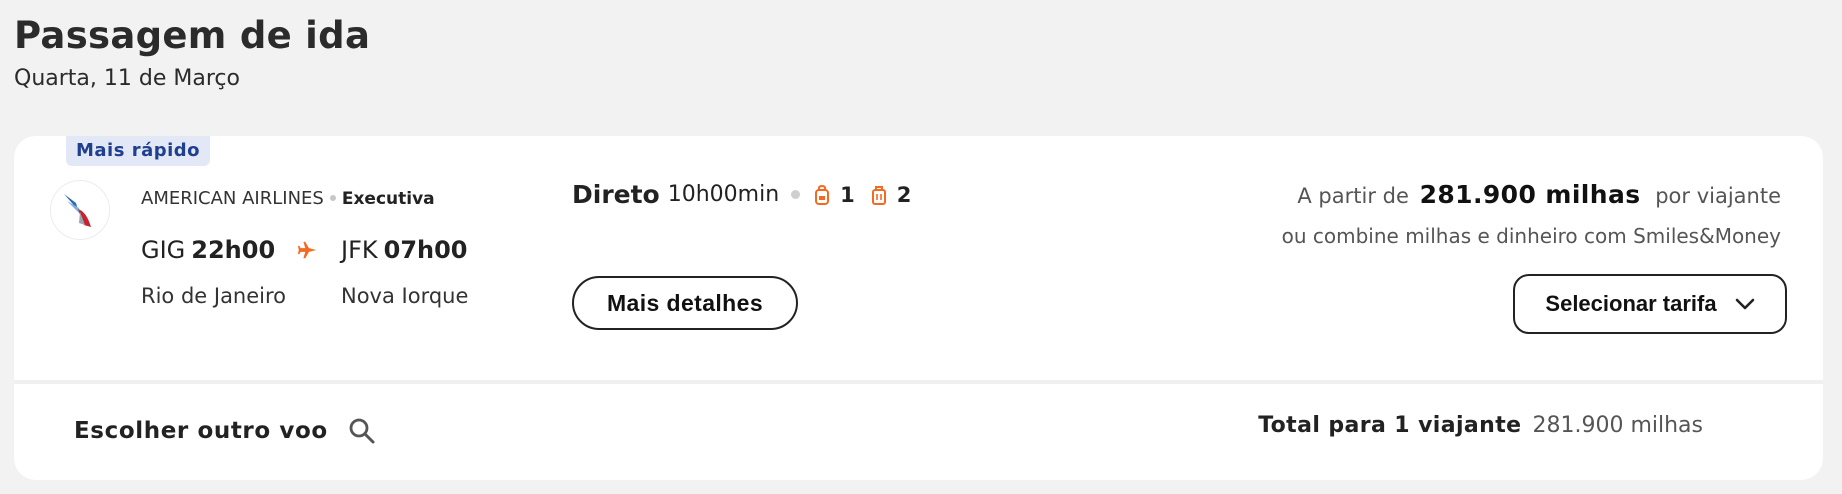 This screenshot has width=1842, height=494. What do you see at coordinates (1617, 425) in the screenshot?
I see `total-value: 281.900 milhas` at bounding box center [1617, 425].